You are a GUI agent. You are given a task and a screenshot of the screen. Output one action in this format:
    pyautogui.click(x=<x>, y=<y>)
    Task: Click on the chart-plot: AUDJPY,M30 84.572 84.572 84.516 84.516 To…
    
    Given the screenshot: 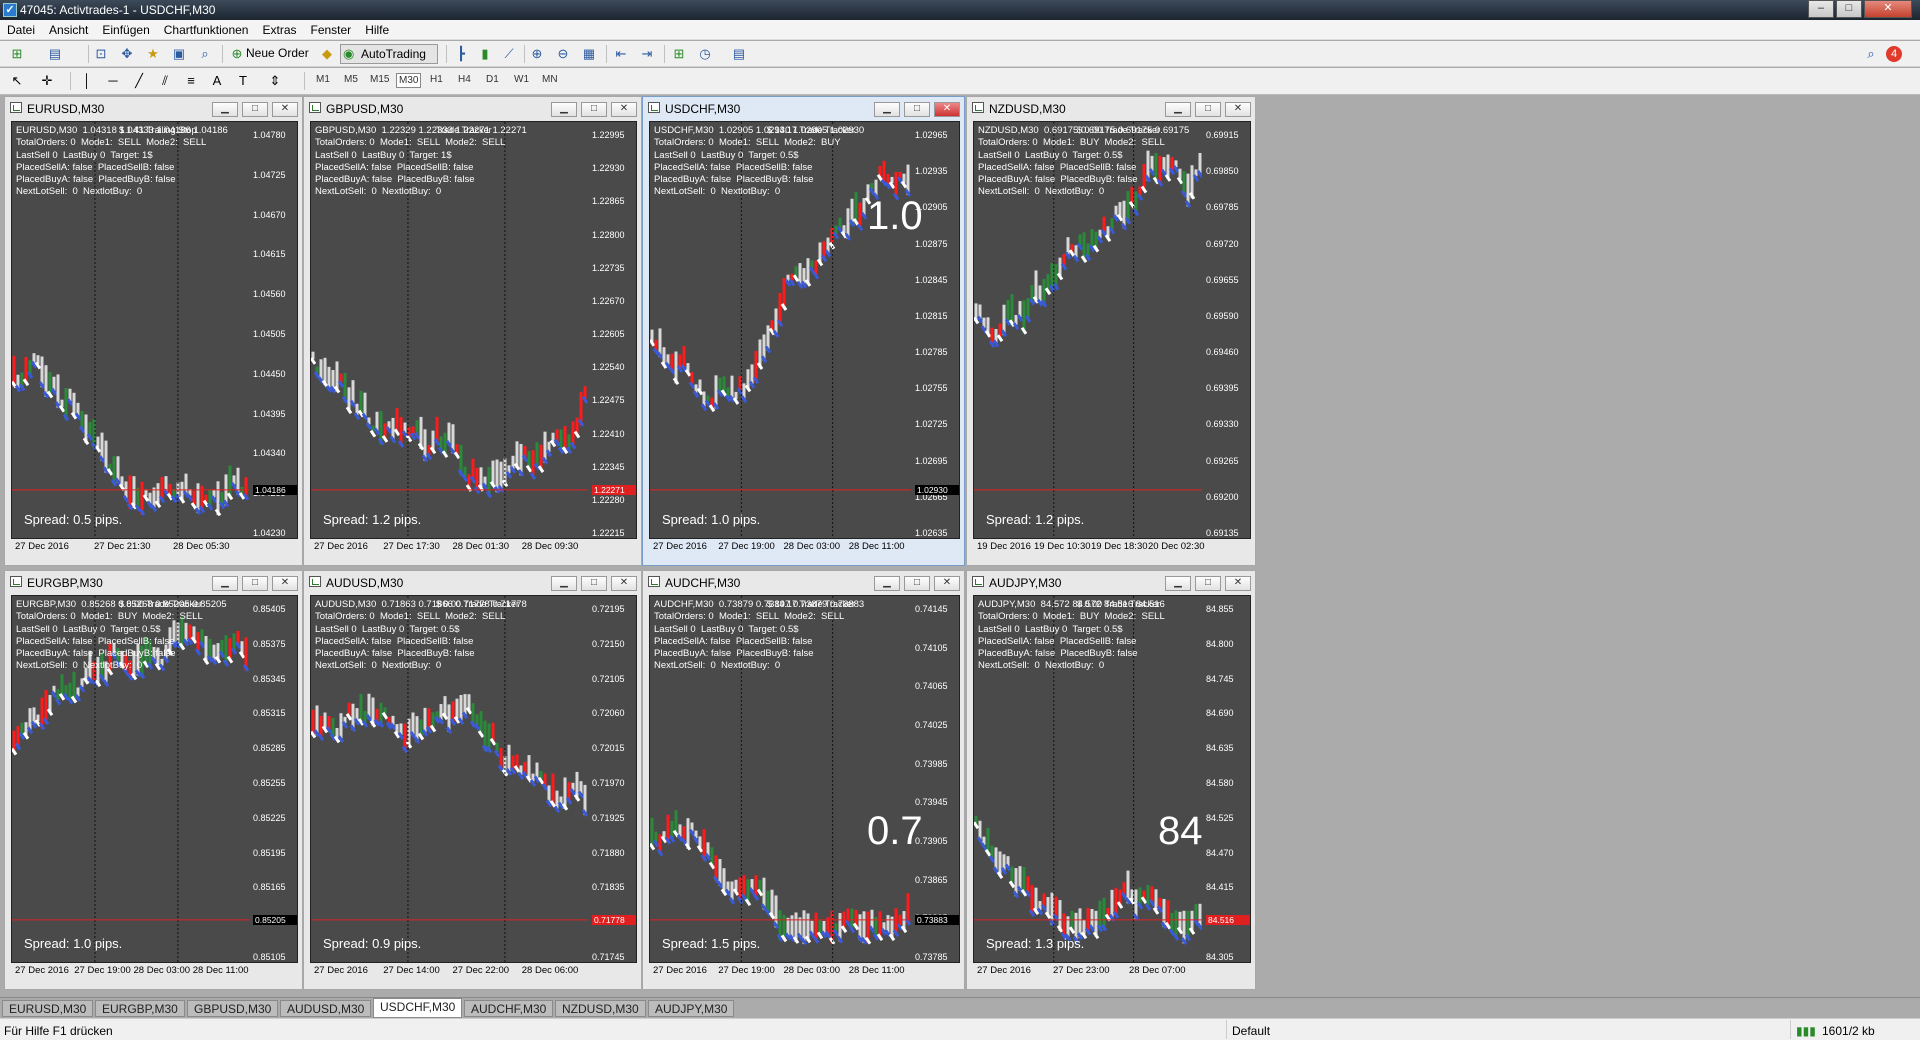 What is the action you would take?
    pyautogui.click(x=1112, y=779)
    